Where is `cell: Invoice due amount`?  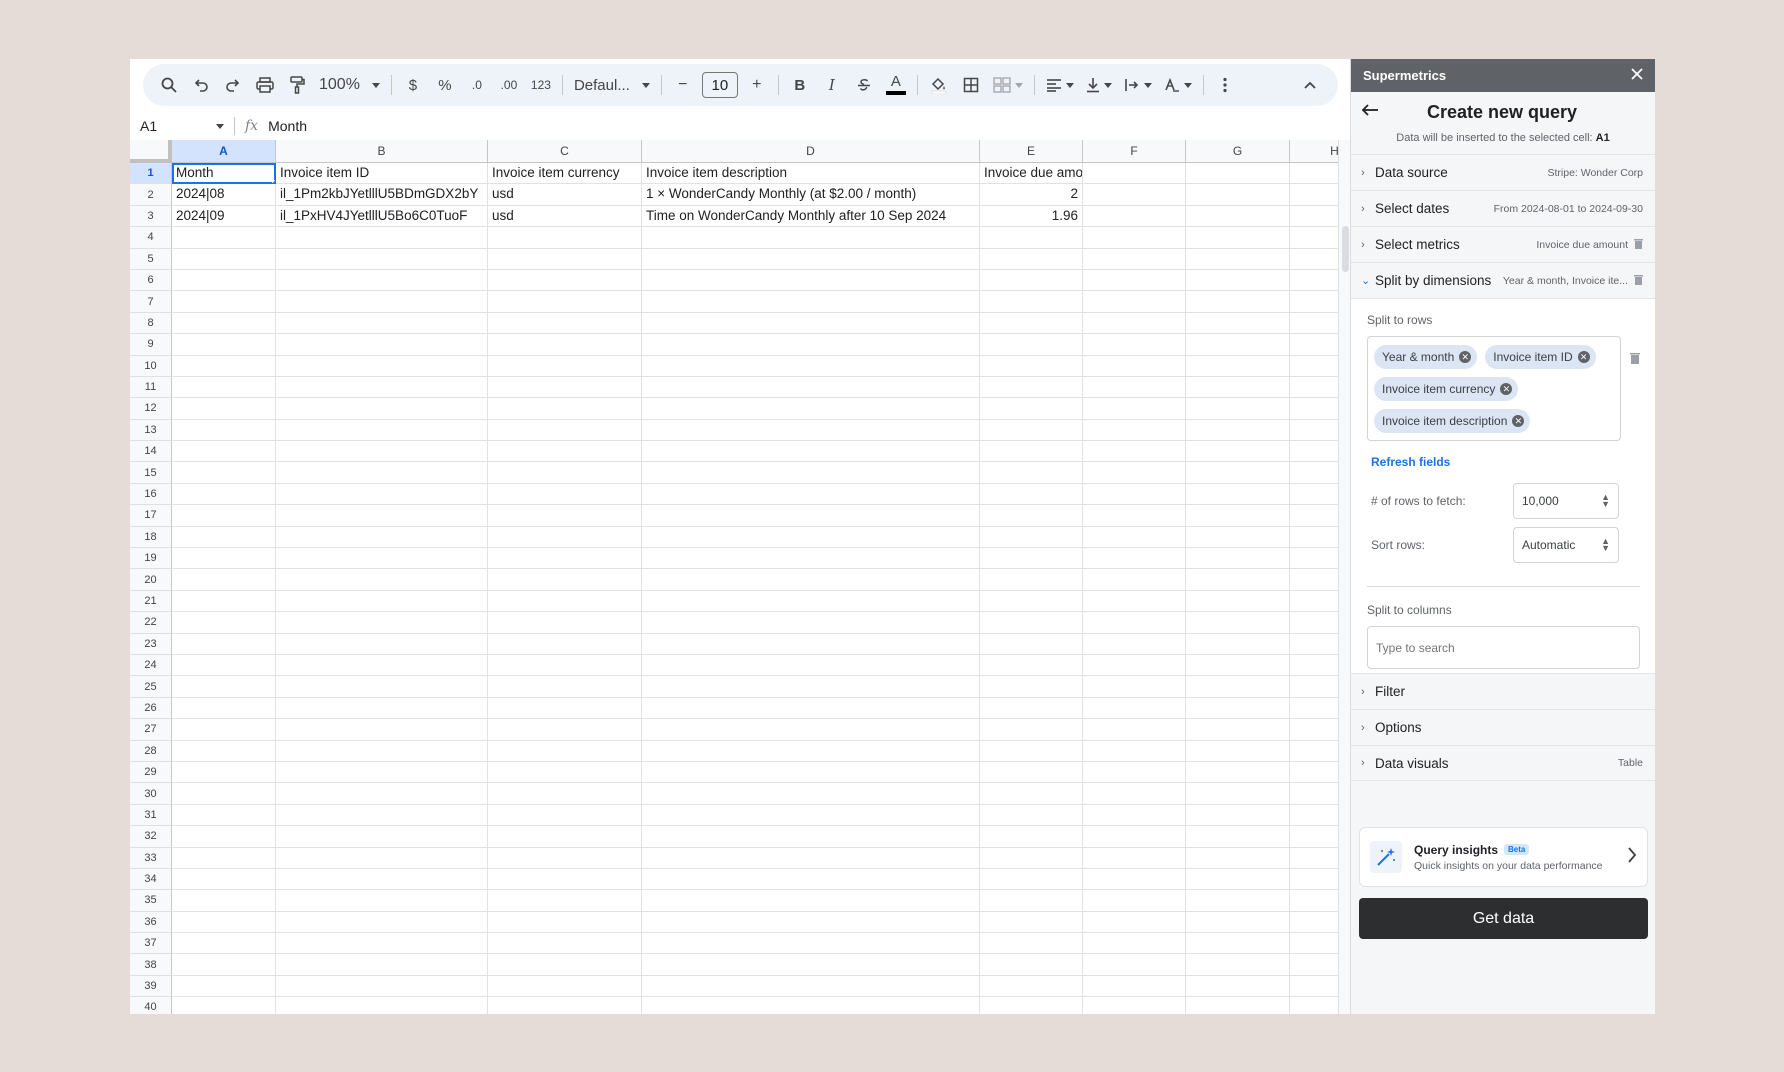
cell: Invoice due amount is located at coordinates (1031, 174).